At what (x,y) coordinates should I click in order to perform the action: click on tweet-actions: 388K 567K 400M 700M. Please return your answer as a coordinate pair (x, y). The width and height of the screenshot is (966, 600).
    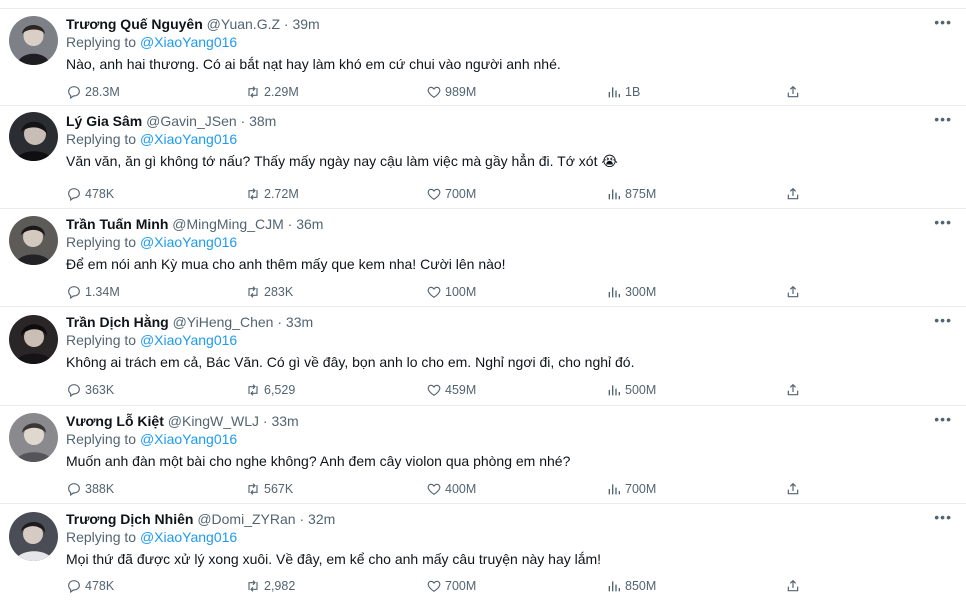
    Looking at the image, I should click on (441, 489).